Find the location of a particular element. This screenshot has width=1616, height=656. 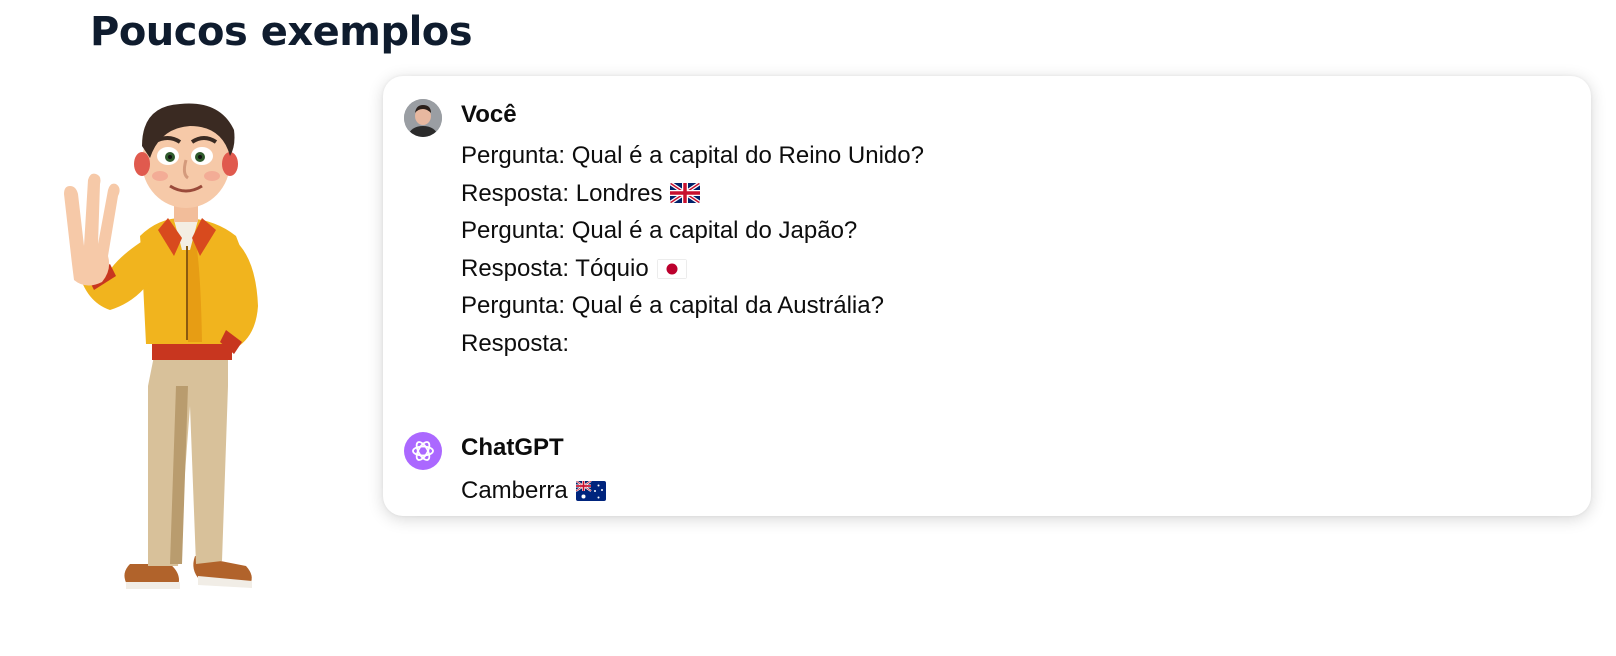

message-line: Pergunta: Qual é a capital do Japão? is located at coordinates (692, 231).